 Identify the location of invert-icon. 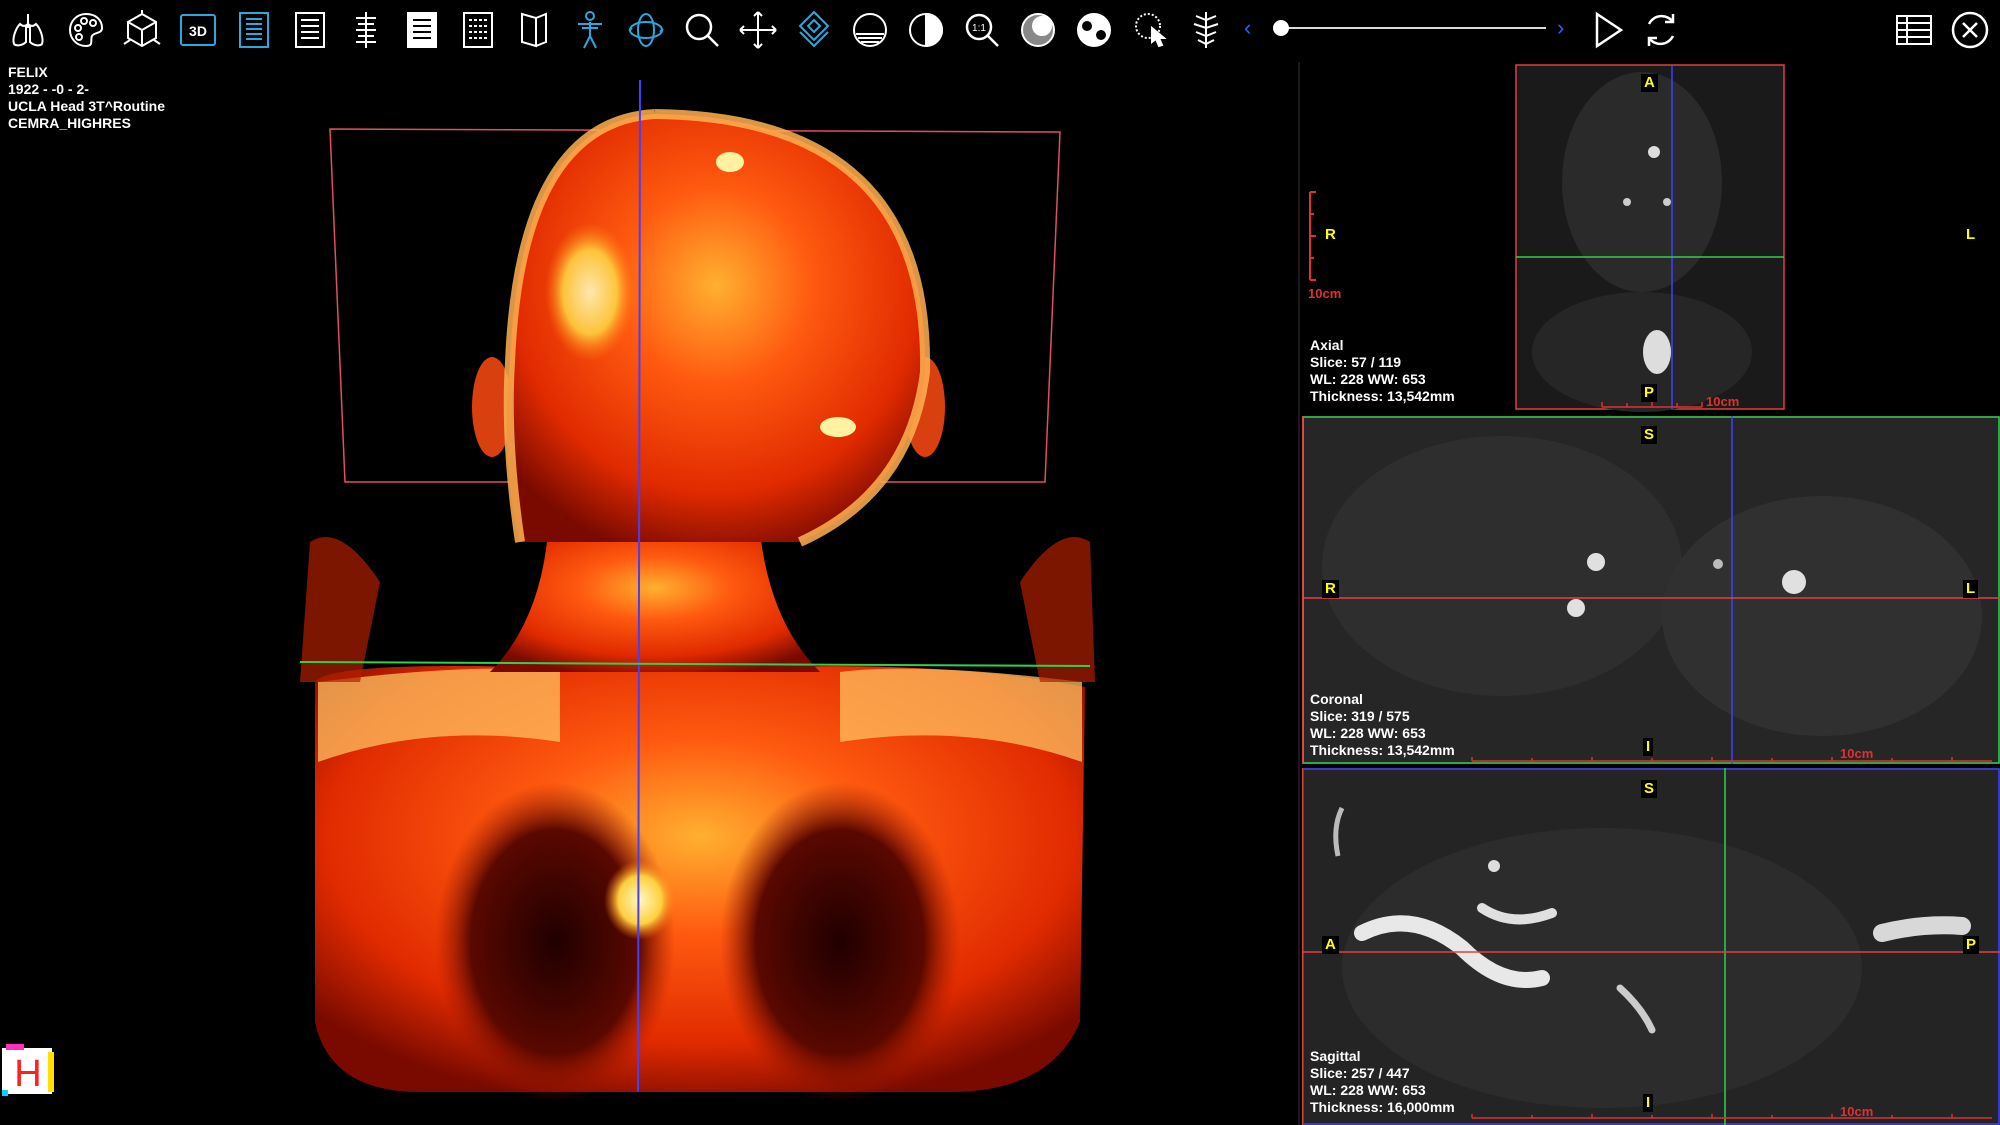
(926, 30).